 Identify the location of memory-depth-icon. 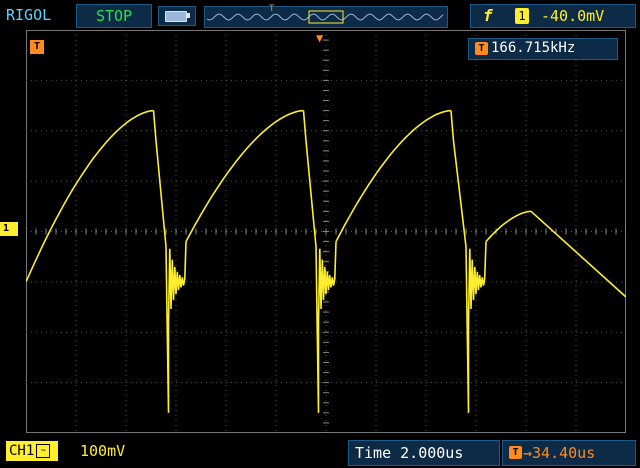
(177, 16).